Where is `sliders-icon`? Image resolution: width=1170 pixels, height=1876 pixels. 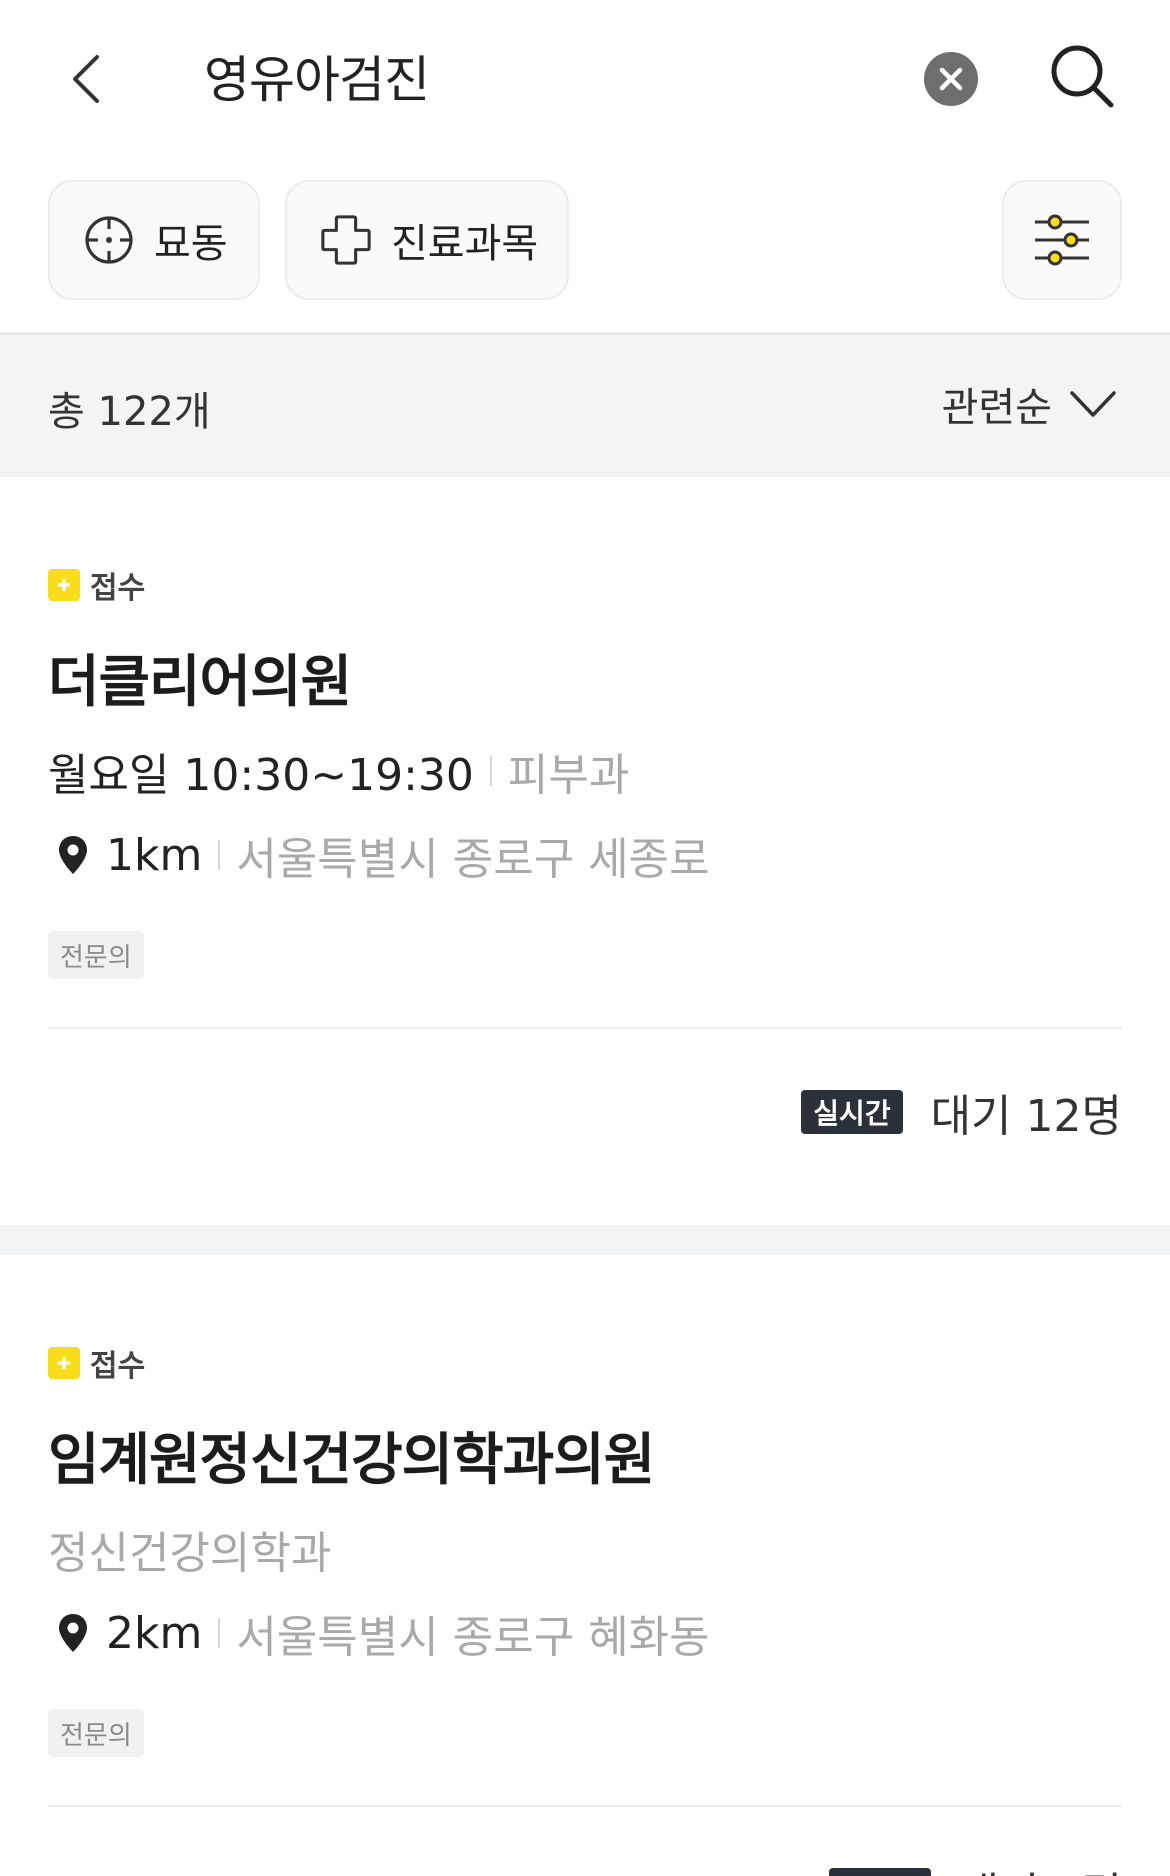
sliders-icon is located at coordinates (1062, 240).